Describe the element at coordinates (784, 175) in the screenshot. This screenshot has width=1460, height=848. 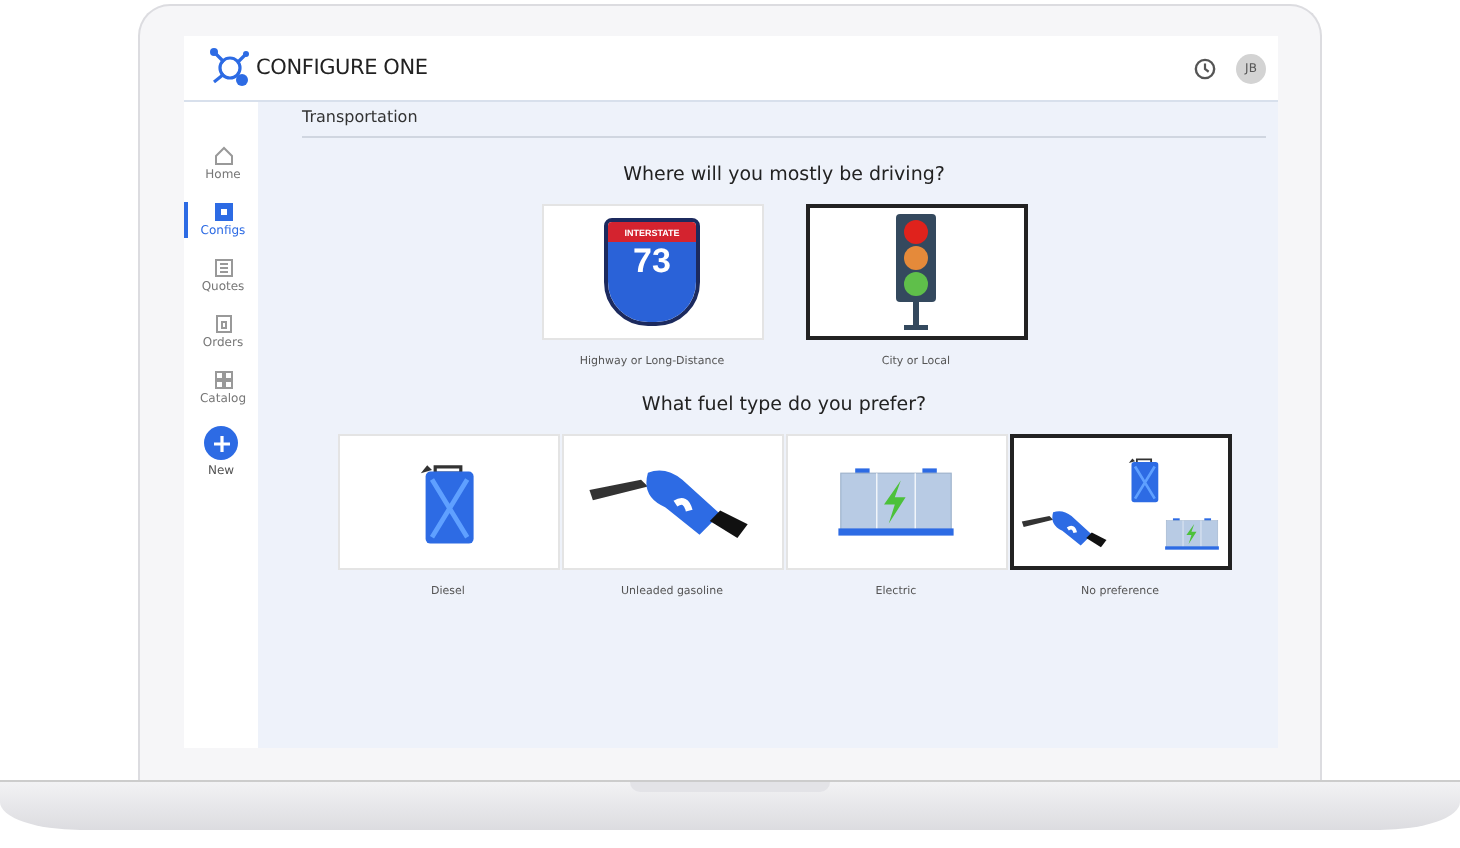
I see `question-title: Where will you mostly be driving?` at that location.